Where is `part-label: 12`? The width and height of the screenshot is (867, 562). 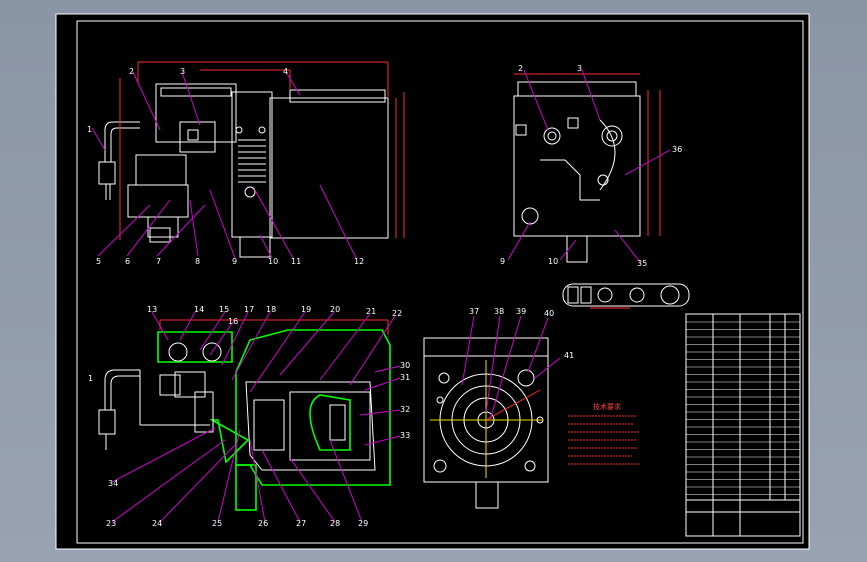 part-label: 12 is located at coordinates (359, 261).